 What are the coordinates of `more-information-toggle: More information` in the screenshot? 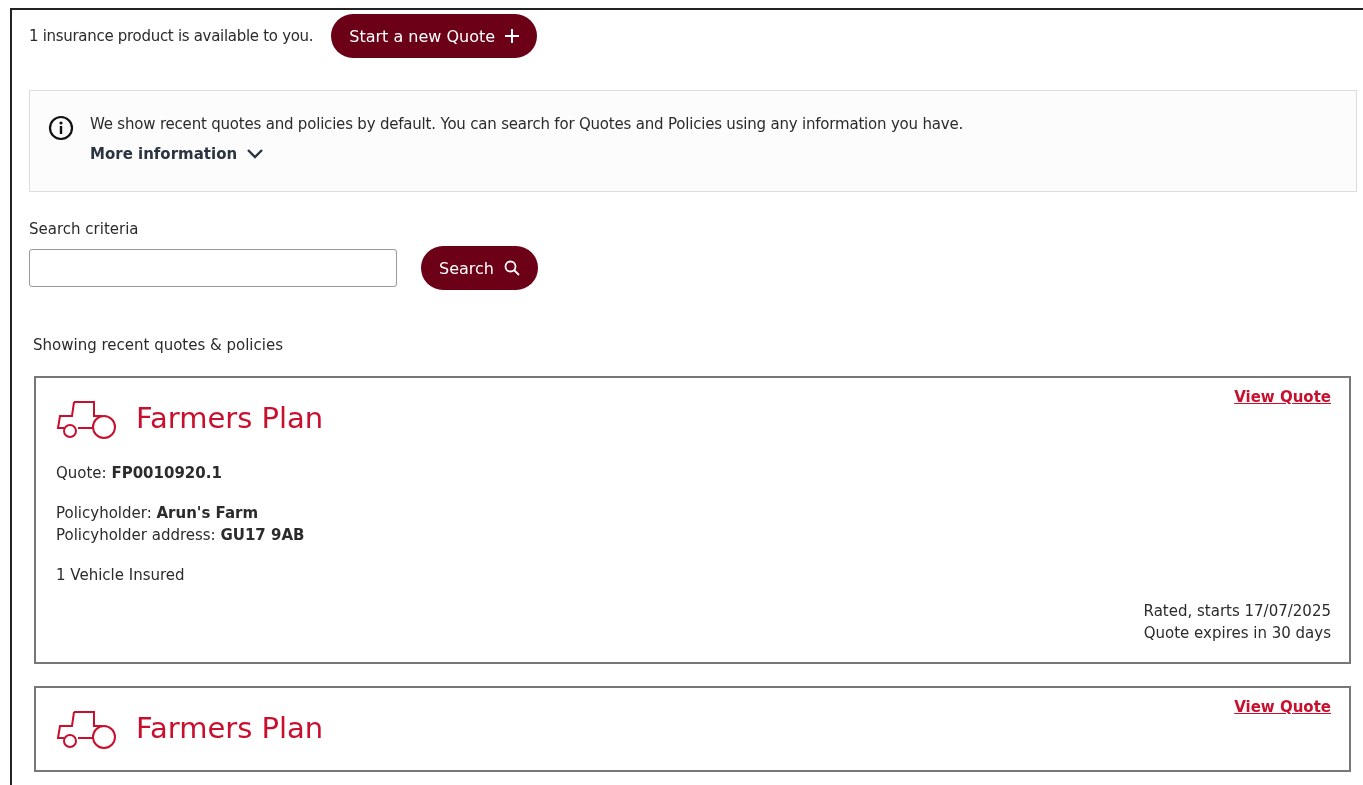 It's located at (177, 154).